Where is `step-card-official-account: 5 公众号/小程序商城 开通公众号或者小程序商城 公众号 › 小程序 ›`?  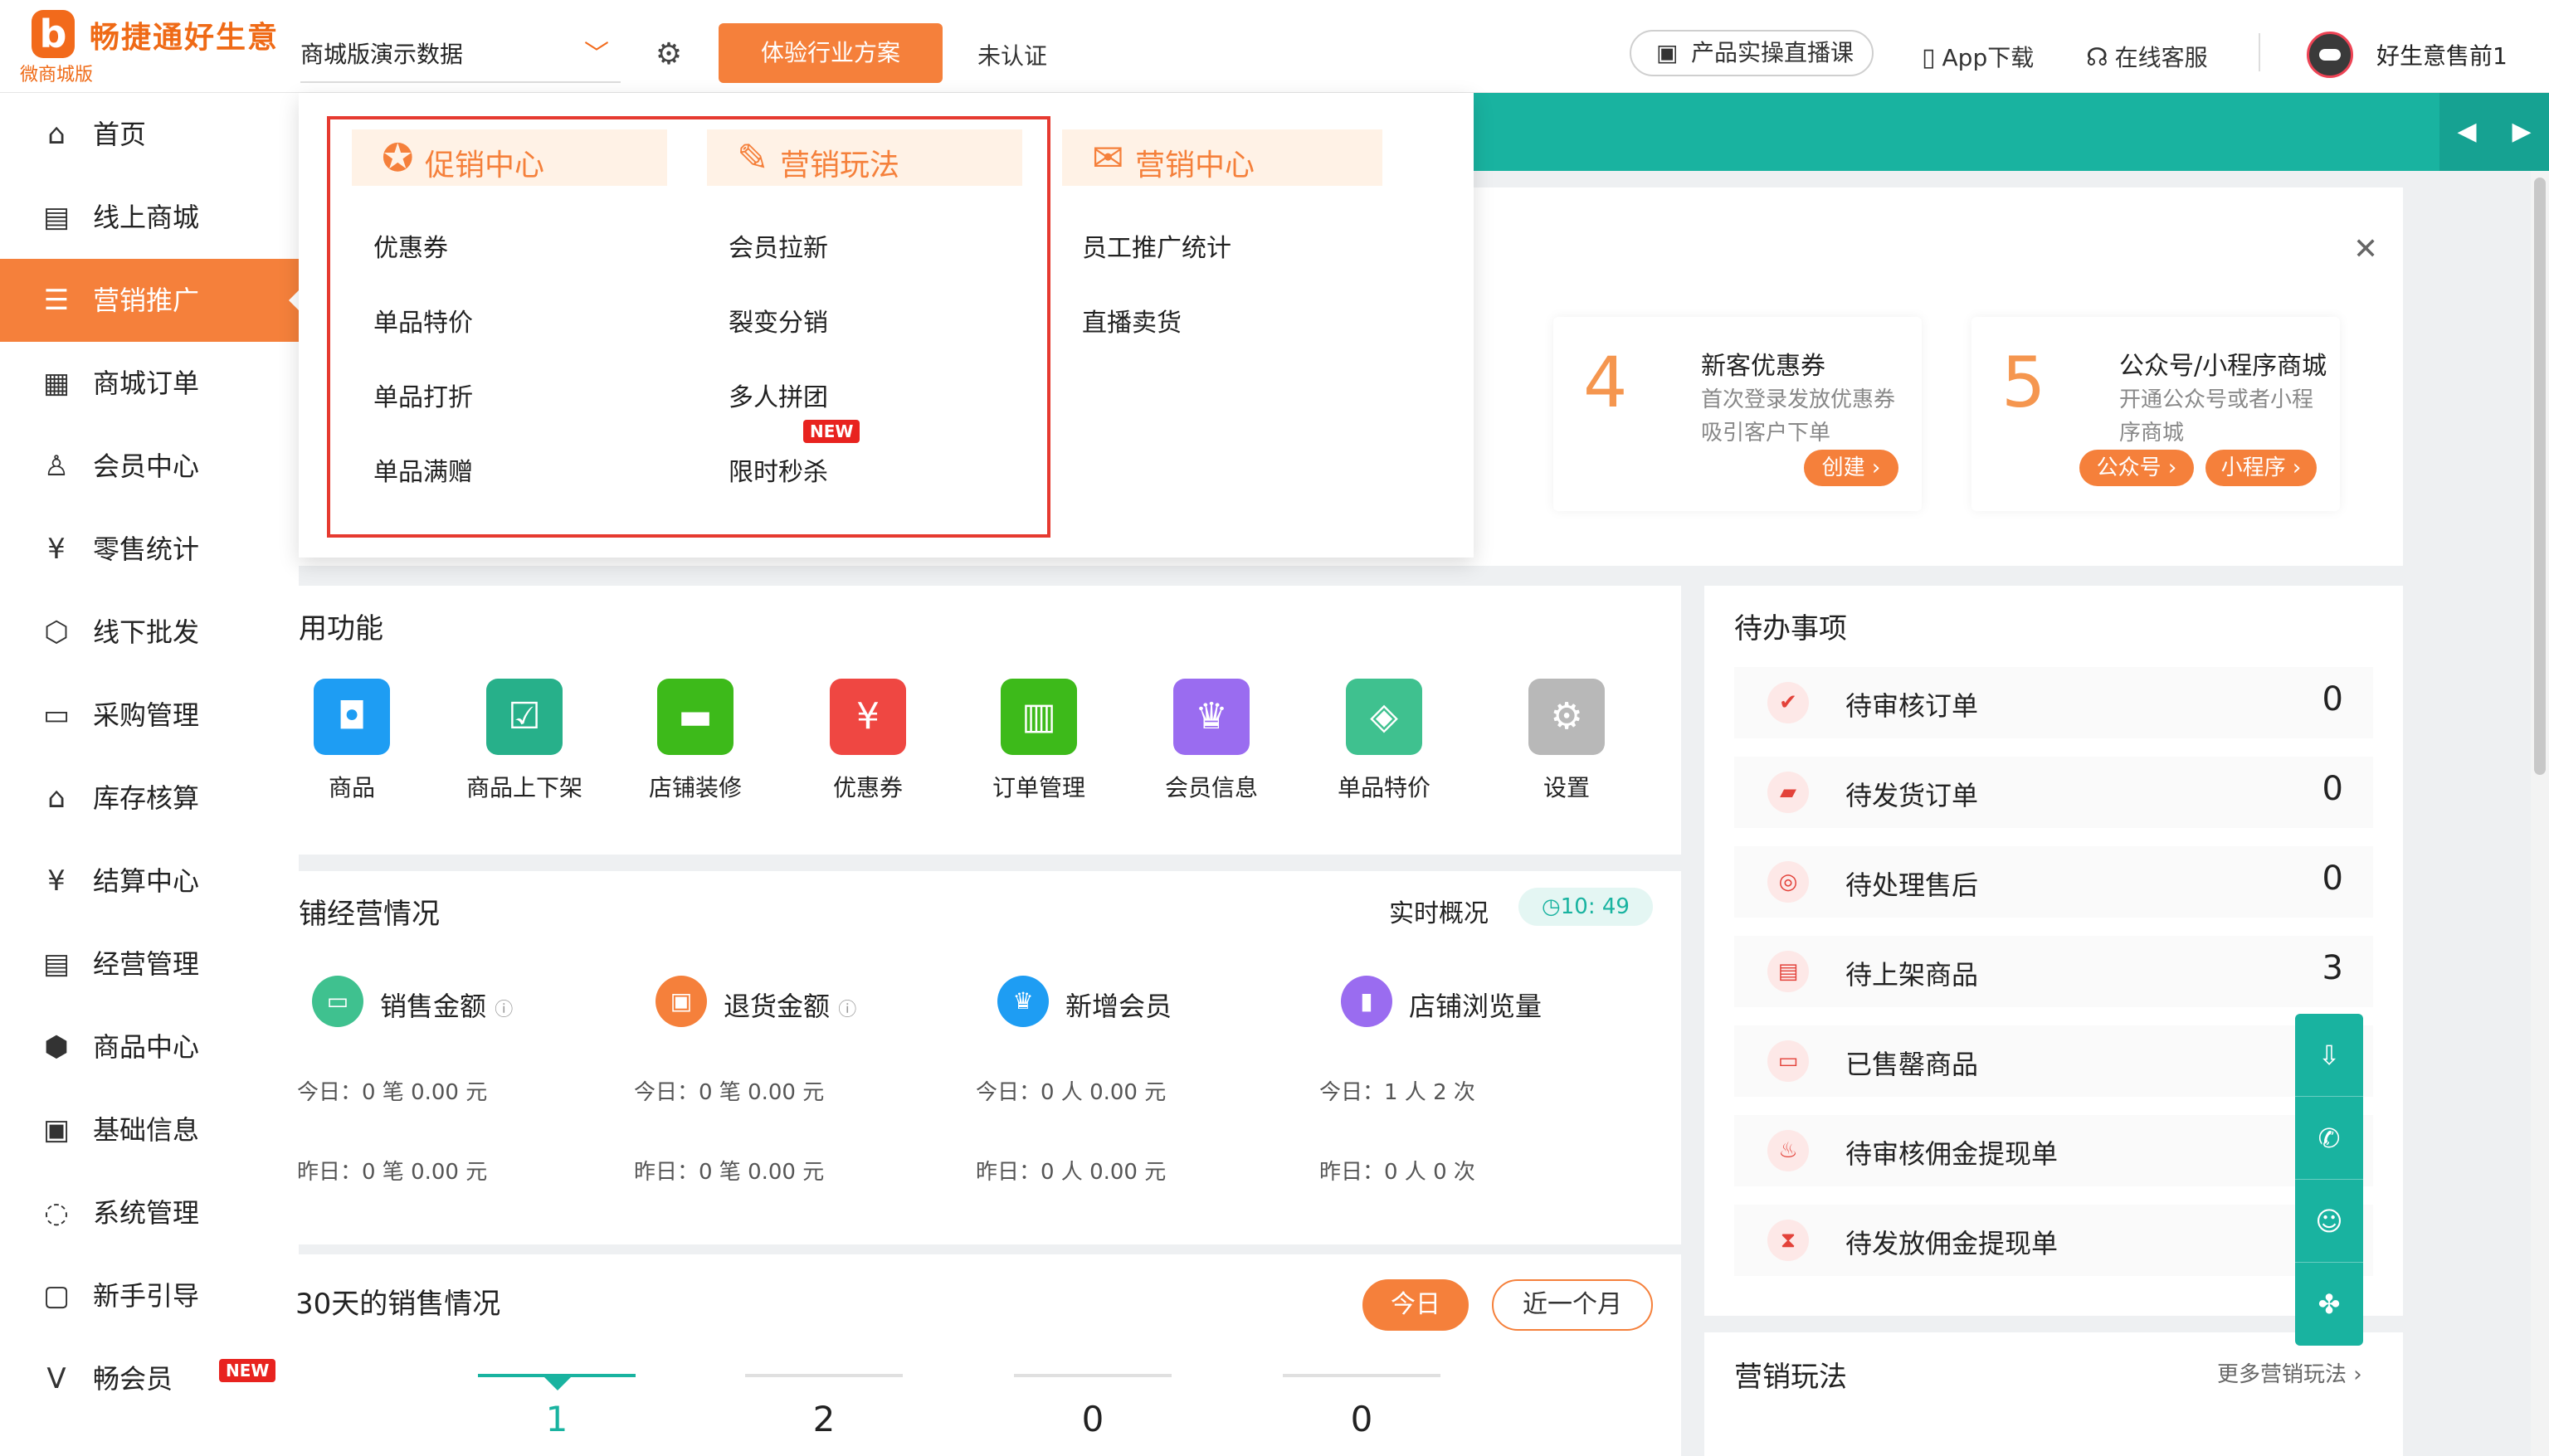 step-card-official-account: 5 公众号/小程序商城 开通公众号或者小程序商城 公众号 › 小程序 › is located at coordinates (2155, 414).